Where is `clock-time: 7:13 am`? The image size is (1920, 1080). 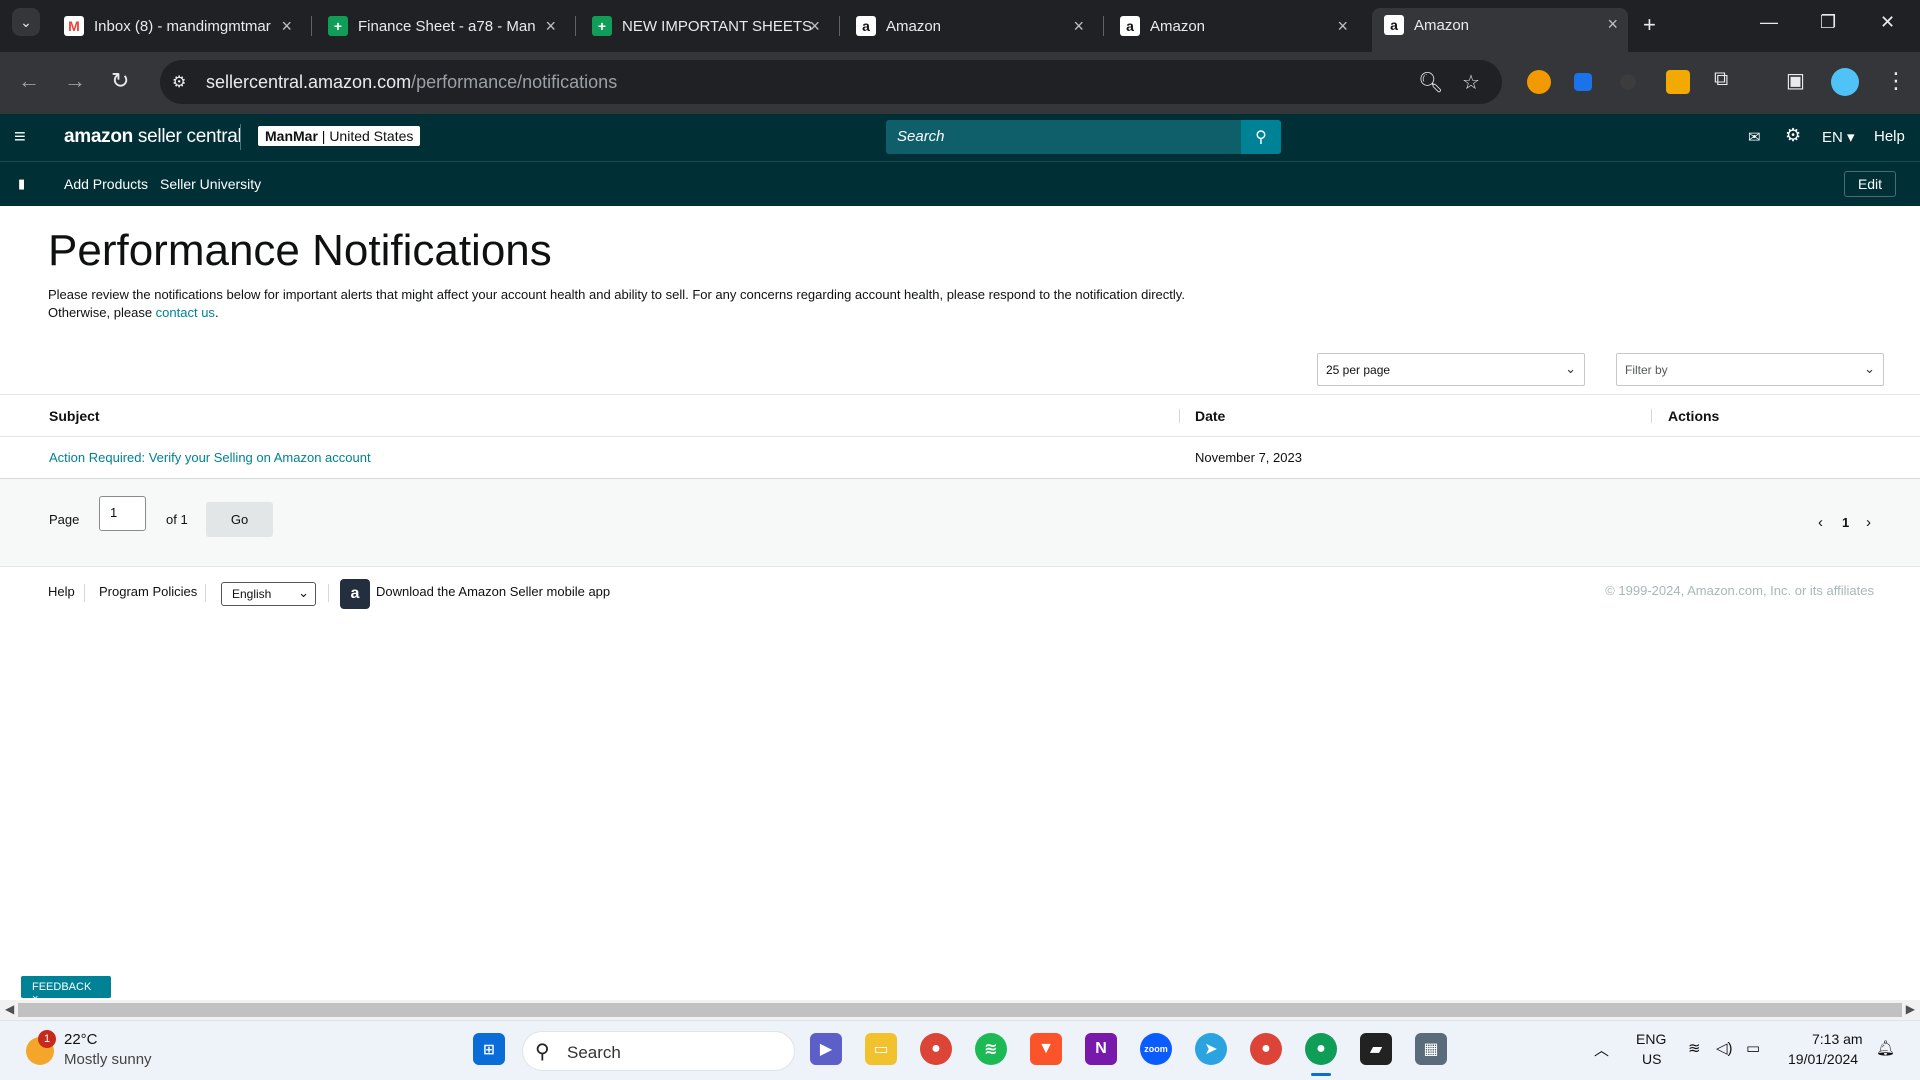
clock-time: 7:13 am is located at coordinates (1837, 1039).